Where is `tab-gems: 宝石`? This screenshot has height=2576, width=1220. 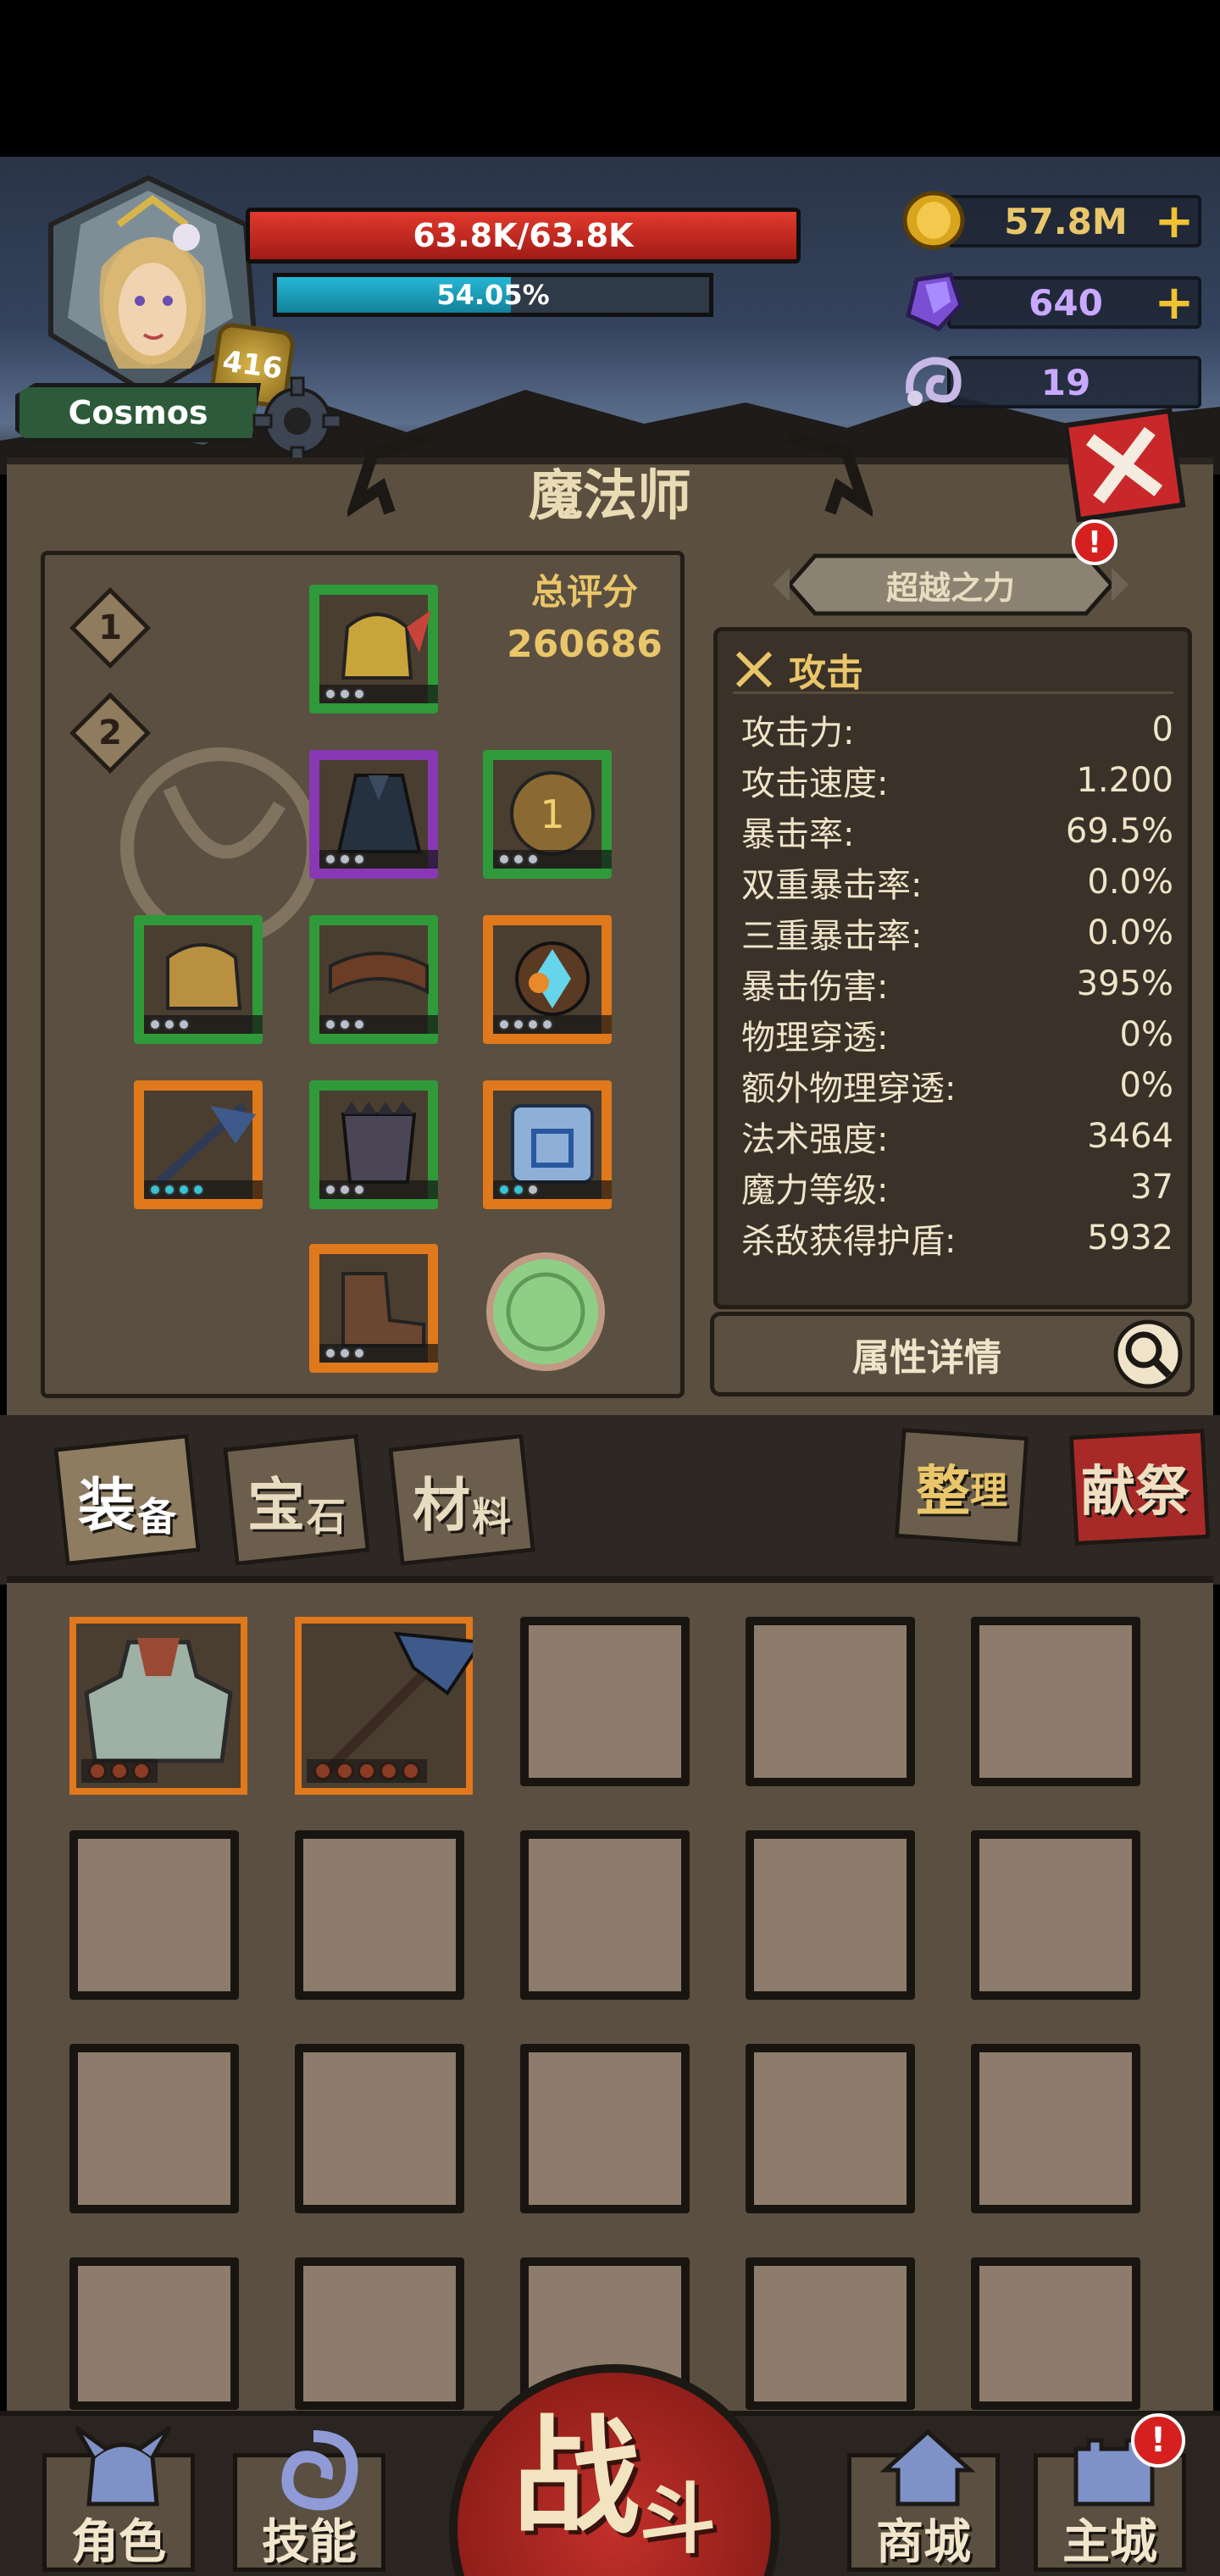 tab-gems: 宝石 is located at coordinates (296, 1499).